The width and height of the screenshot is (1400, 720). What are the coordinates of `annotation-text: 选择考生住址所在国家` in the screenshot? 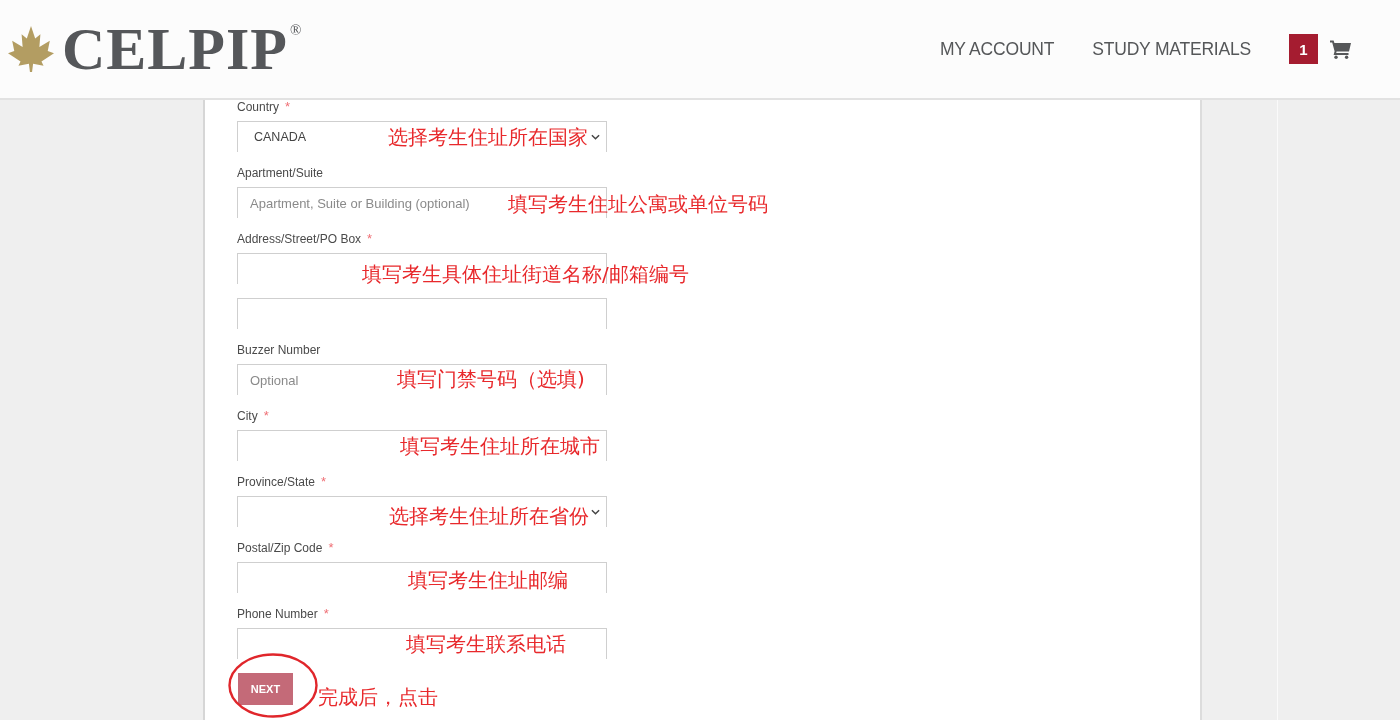 It's located at (488, 137).